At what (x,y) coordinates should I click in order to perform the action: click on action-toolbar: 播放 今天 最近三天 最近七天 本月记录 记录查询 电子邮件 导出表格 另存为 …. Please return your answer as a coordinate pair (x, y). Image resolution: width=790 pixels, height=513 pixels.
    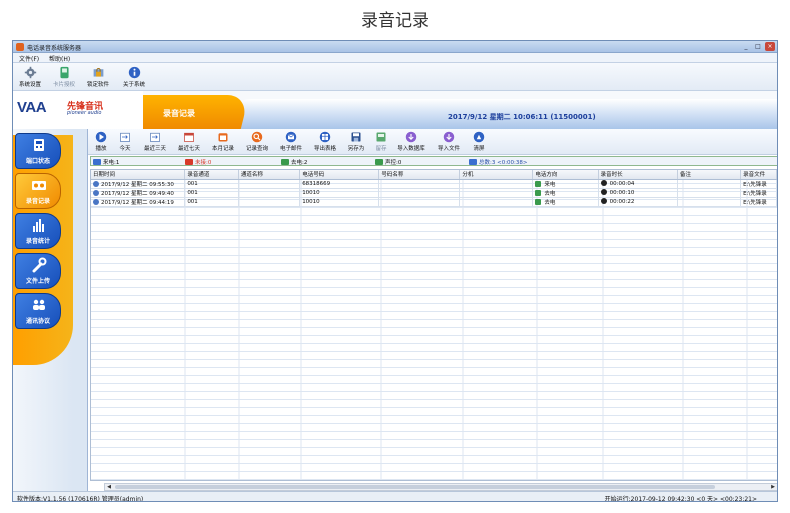
    Looking at the image, I should click on (432, 142).